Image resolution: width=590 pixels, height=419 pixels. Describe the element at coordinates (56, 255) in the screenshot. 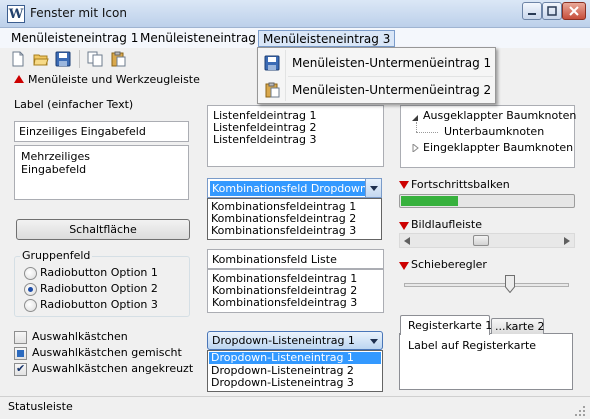

I see `groupbox-title: Gruppenfeld` at that location.